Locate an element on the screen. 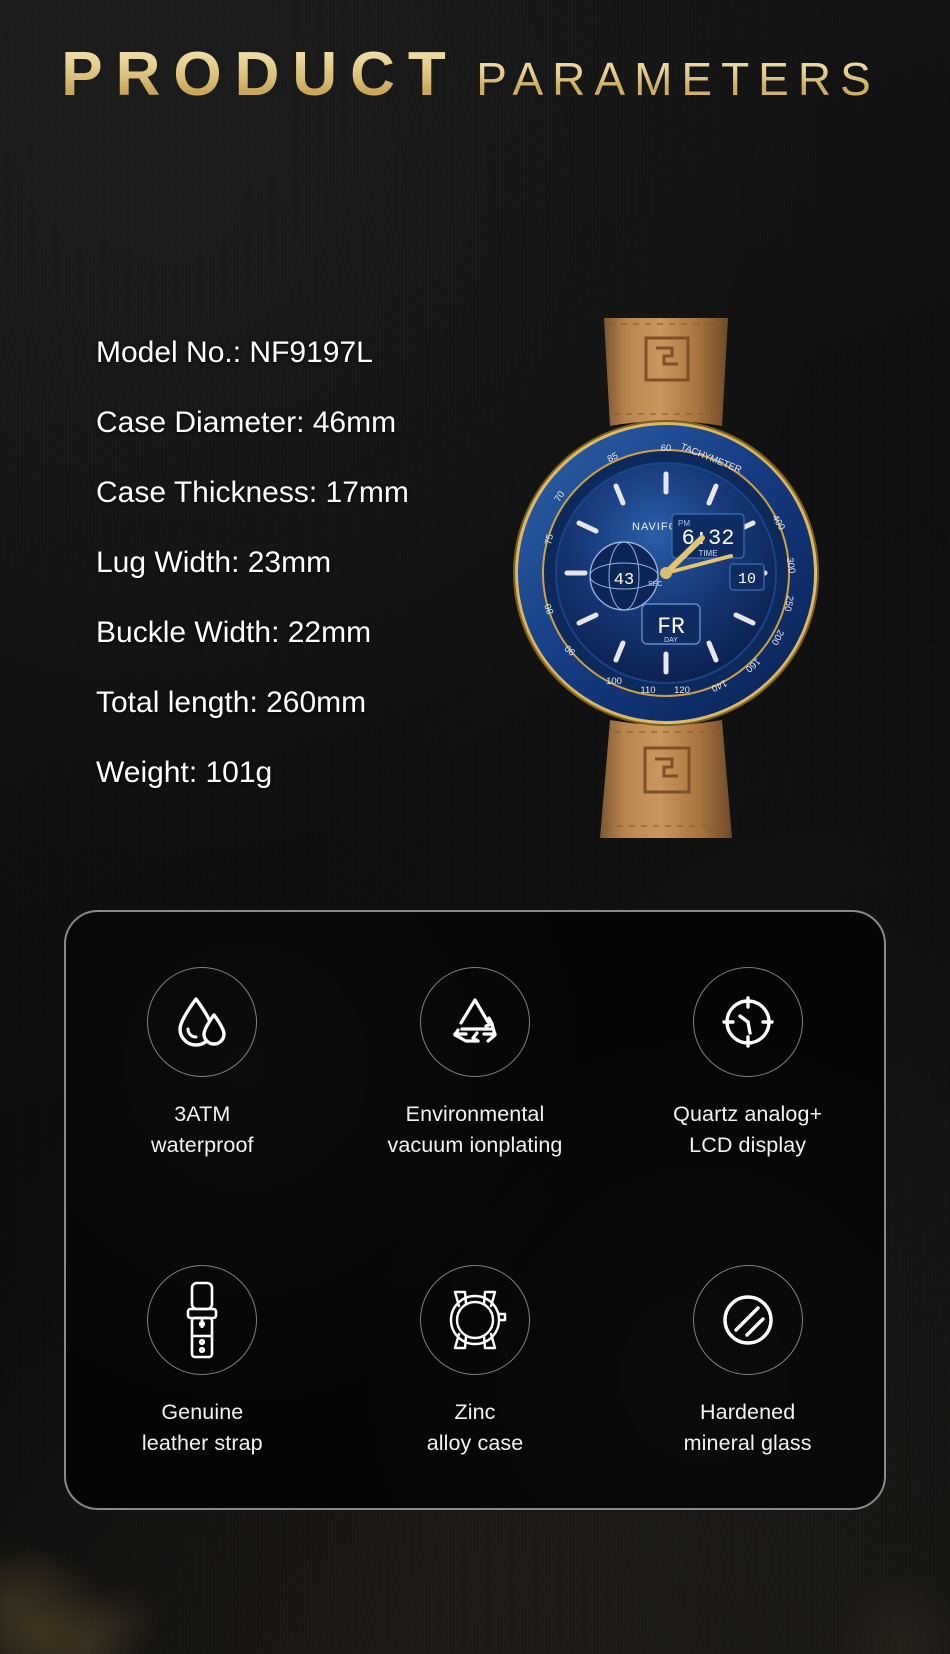 This screenshot has width=950, height=1654. svg-text: TIME is located at coordinates (707, 553).